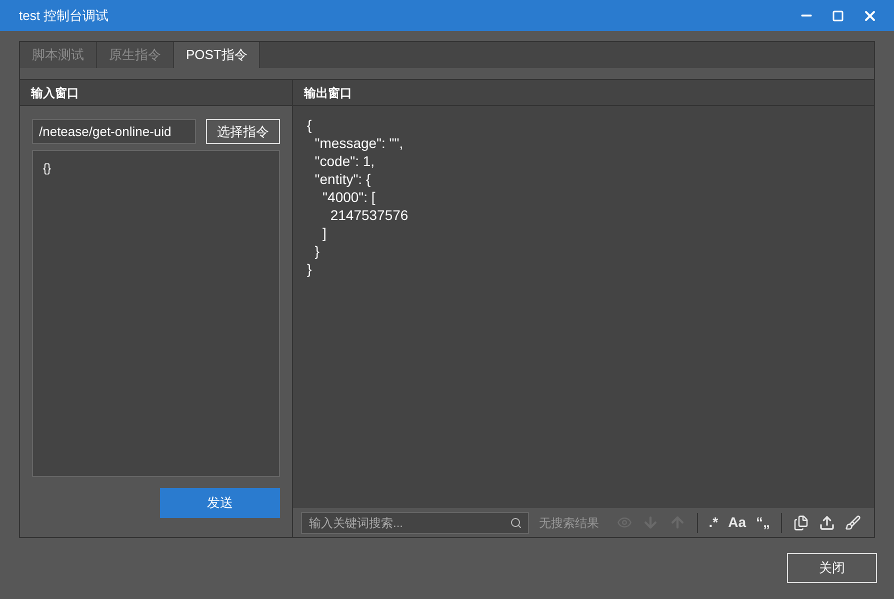  Describe the element at coordinates (243, 131) in the screenshot. I see `select-command-button: 选择指令` at that location.